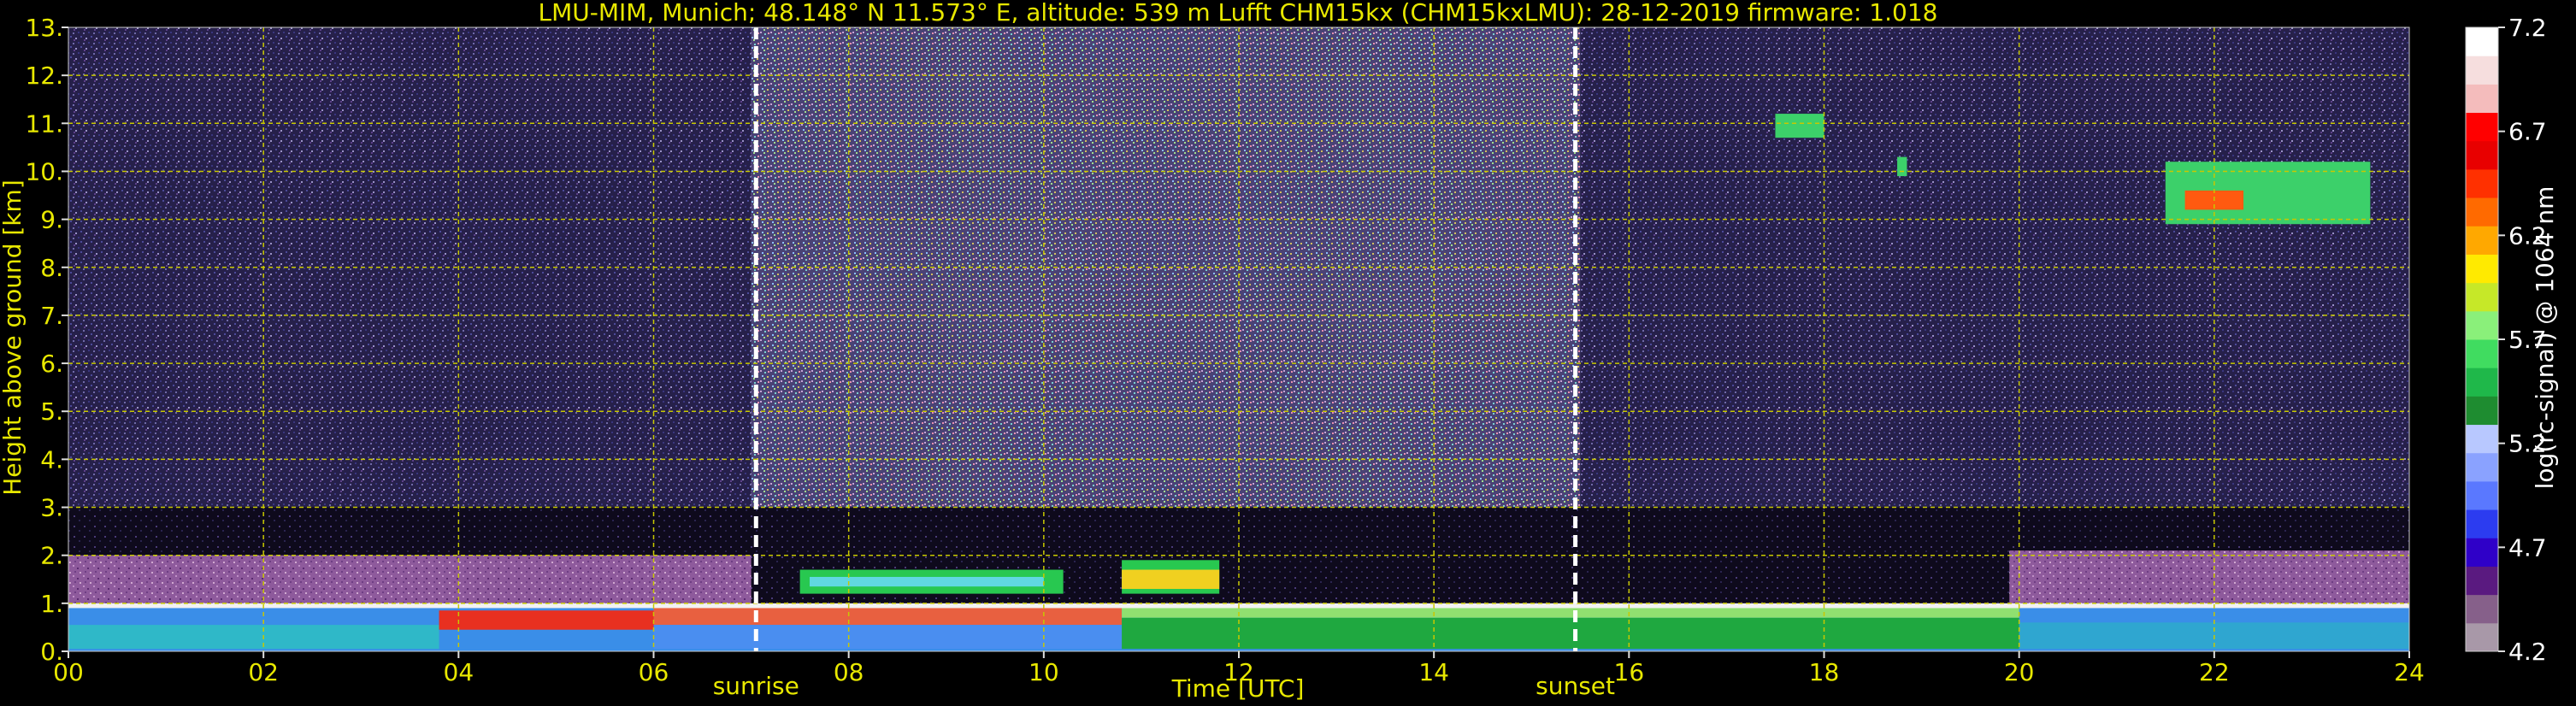 The height and width of the screenshot is (706, 2576). I want to click on y-axis-label: Height above ground [km], so click(14, 337).